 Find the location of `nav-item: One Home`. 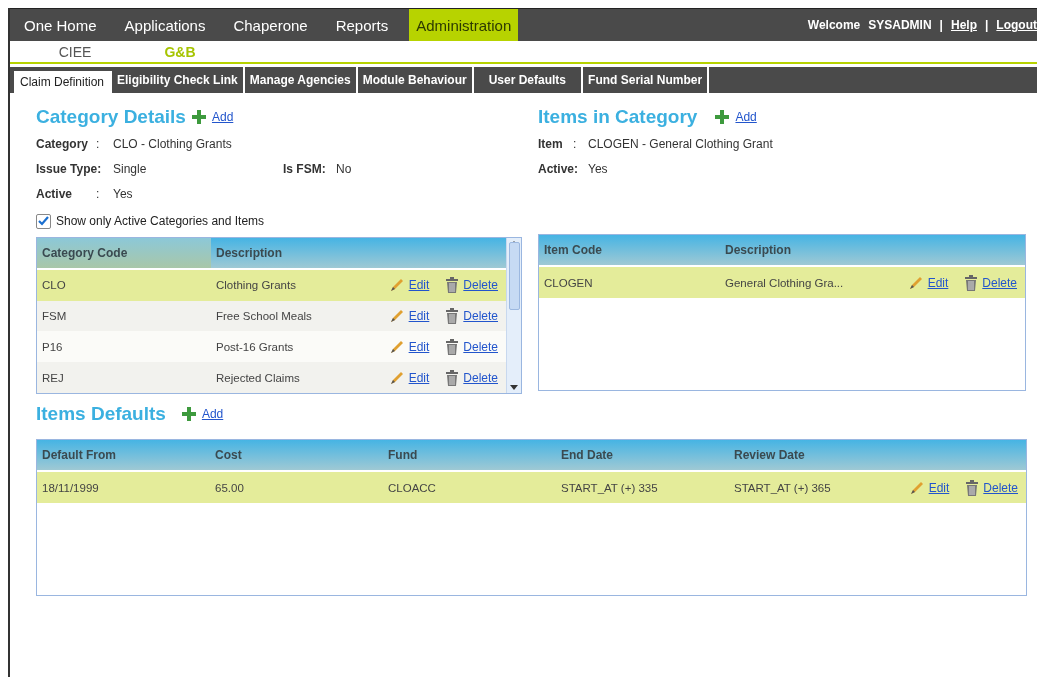

nav-item: One Home is located at coordinates (60, 25).